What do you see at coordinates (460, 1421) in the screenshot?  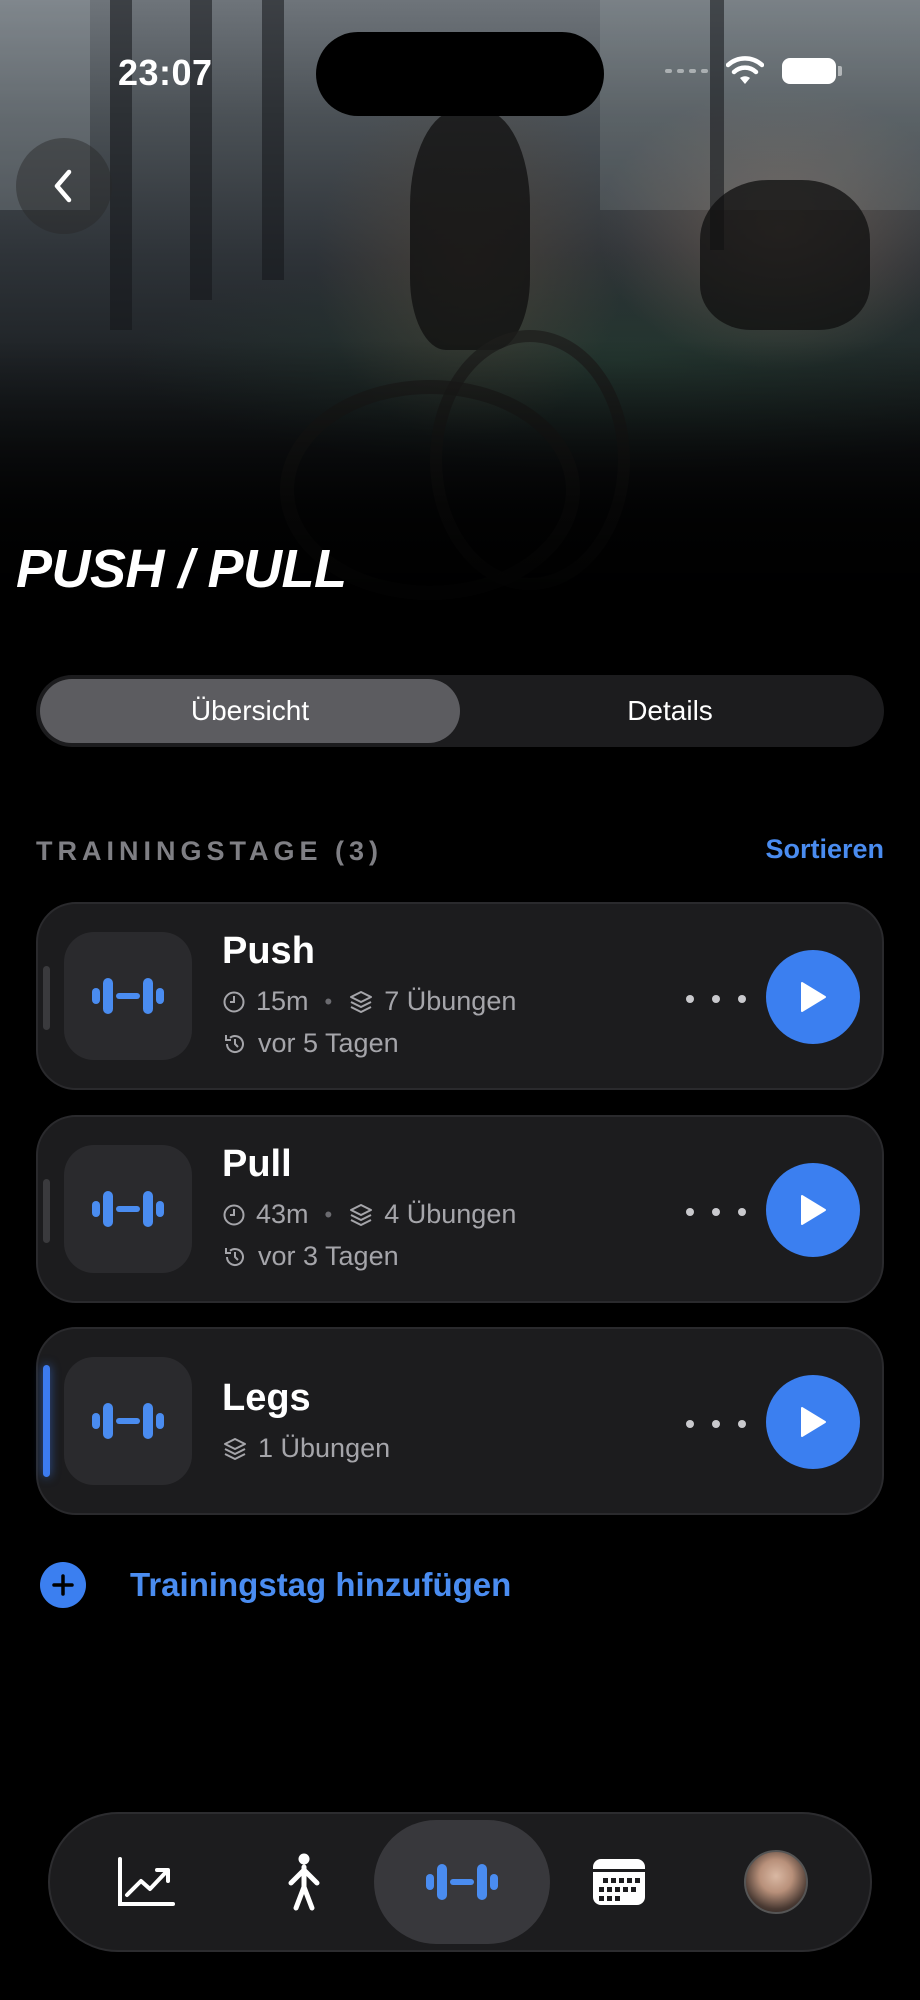 I see `training-day-card-legs: Legs 1 Übungen` at bounding box center [460, 1421].